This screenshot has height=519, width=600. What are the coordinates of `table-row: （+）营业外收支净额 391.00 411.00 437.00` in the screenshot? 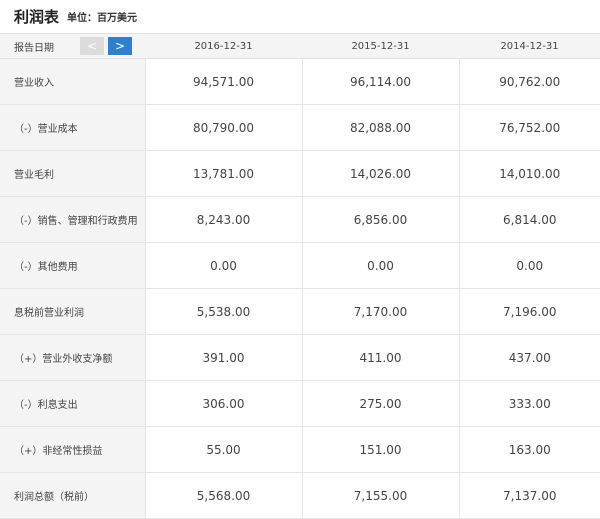 It's located at (300, 357).